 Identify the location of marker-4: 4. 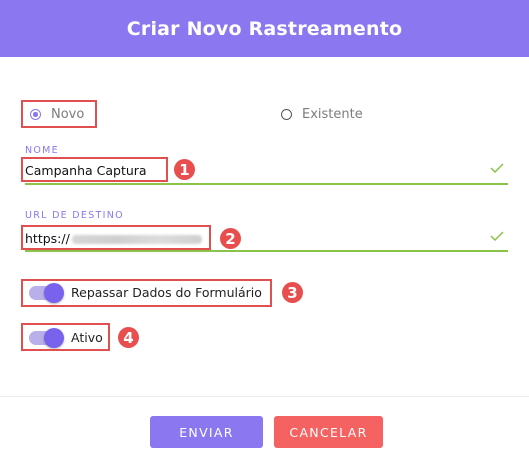
(128, 337).